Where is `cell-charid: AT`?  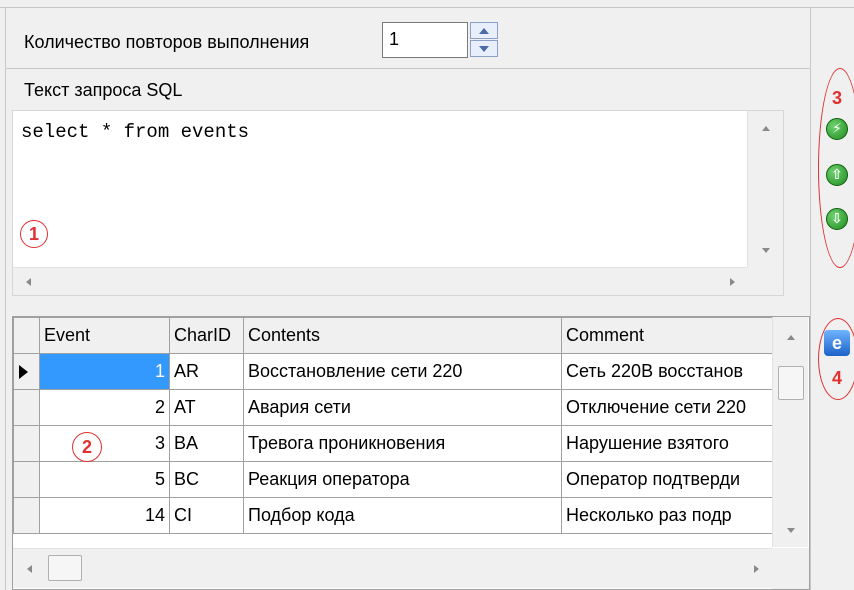
cell-charid: AT is located at coordinates (206, 407).